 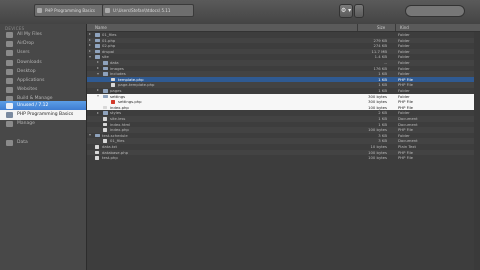 I want to click on sidebar-item-label: Users, so click(x=23, y=52).